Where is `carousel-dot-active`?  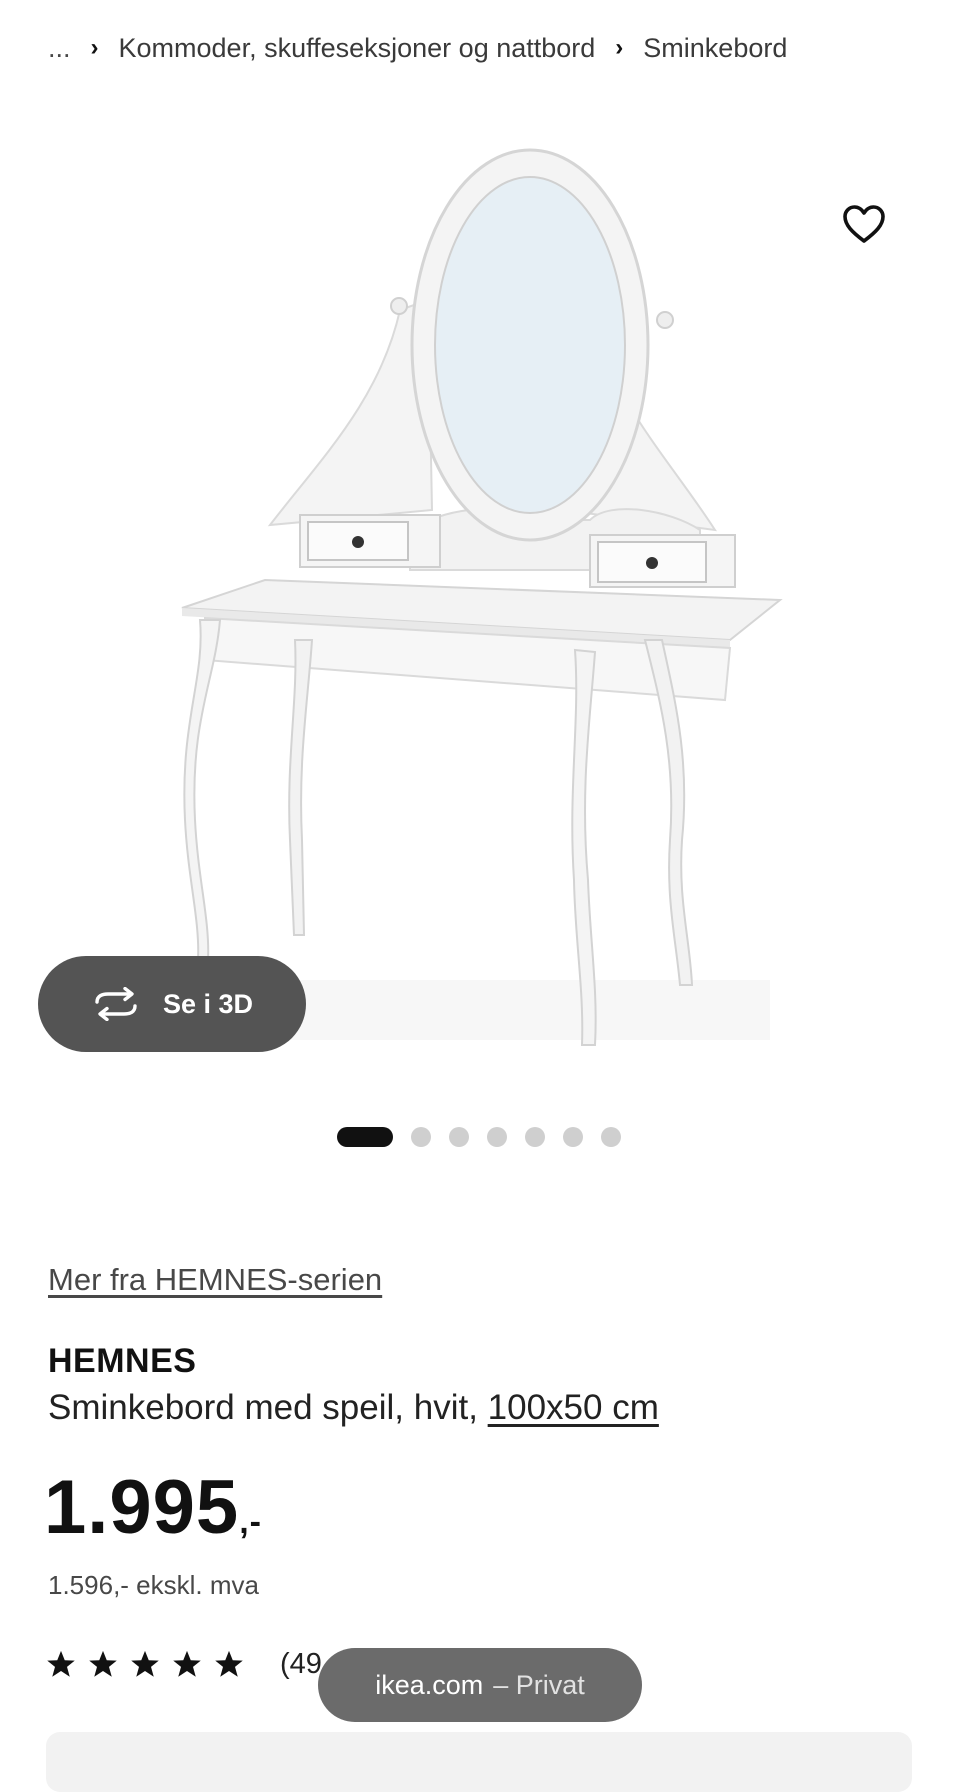 carousel-dot-active is located at coordinates (365, 1137).